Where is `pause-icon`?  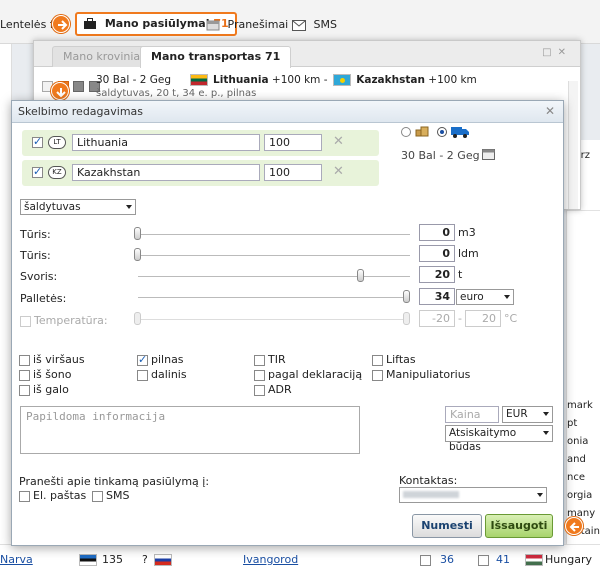 pause-icon is located at coordinates (78, 86).